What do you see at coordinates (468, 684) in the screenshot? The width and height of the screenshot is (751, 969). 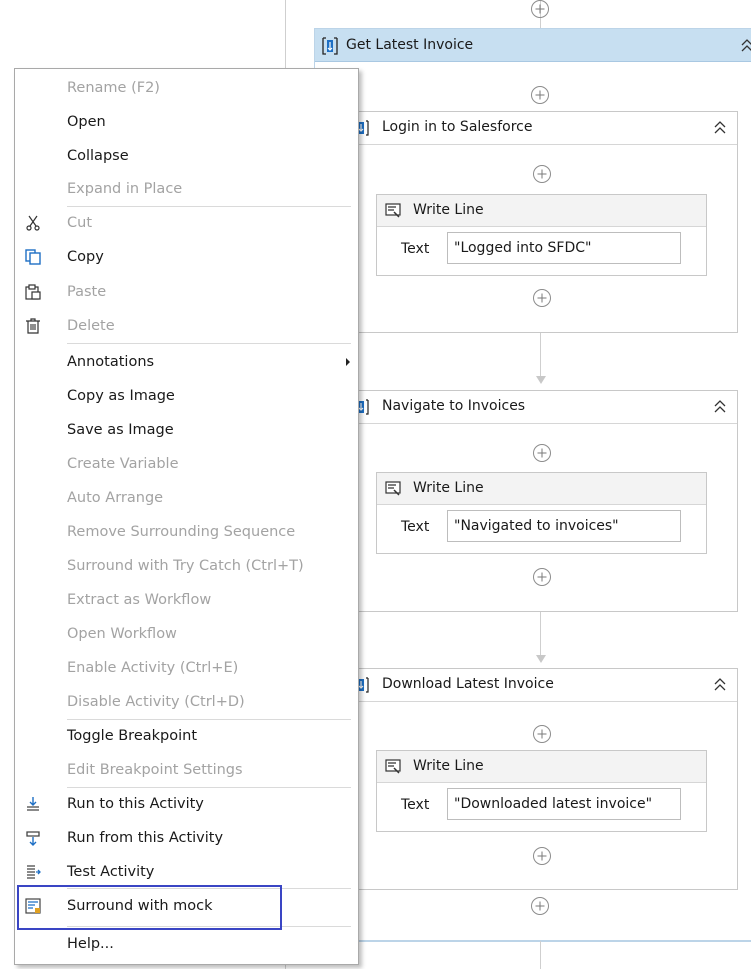 I see `sequence-title: Download Latest Invoice` at bounding box center [468, 684].